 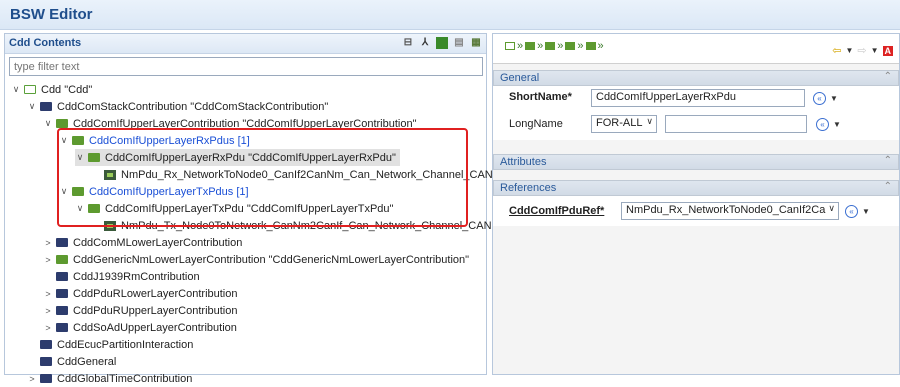 What do you see at coordinates (523, 162) in the screenshot?
I see `section-title: Attributes` at bounding box center [523, 162].